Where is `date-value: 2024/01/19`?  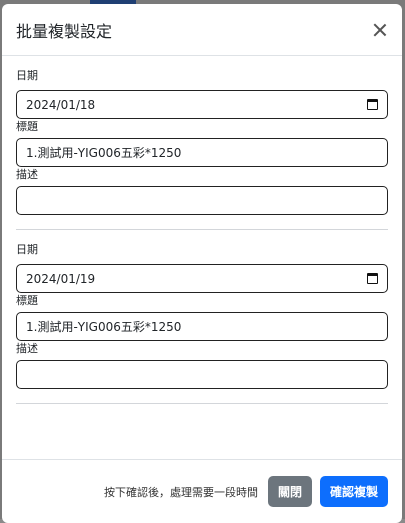 date-value: 2024/01/19 is located at coordinates (61, 278).